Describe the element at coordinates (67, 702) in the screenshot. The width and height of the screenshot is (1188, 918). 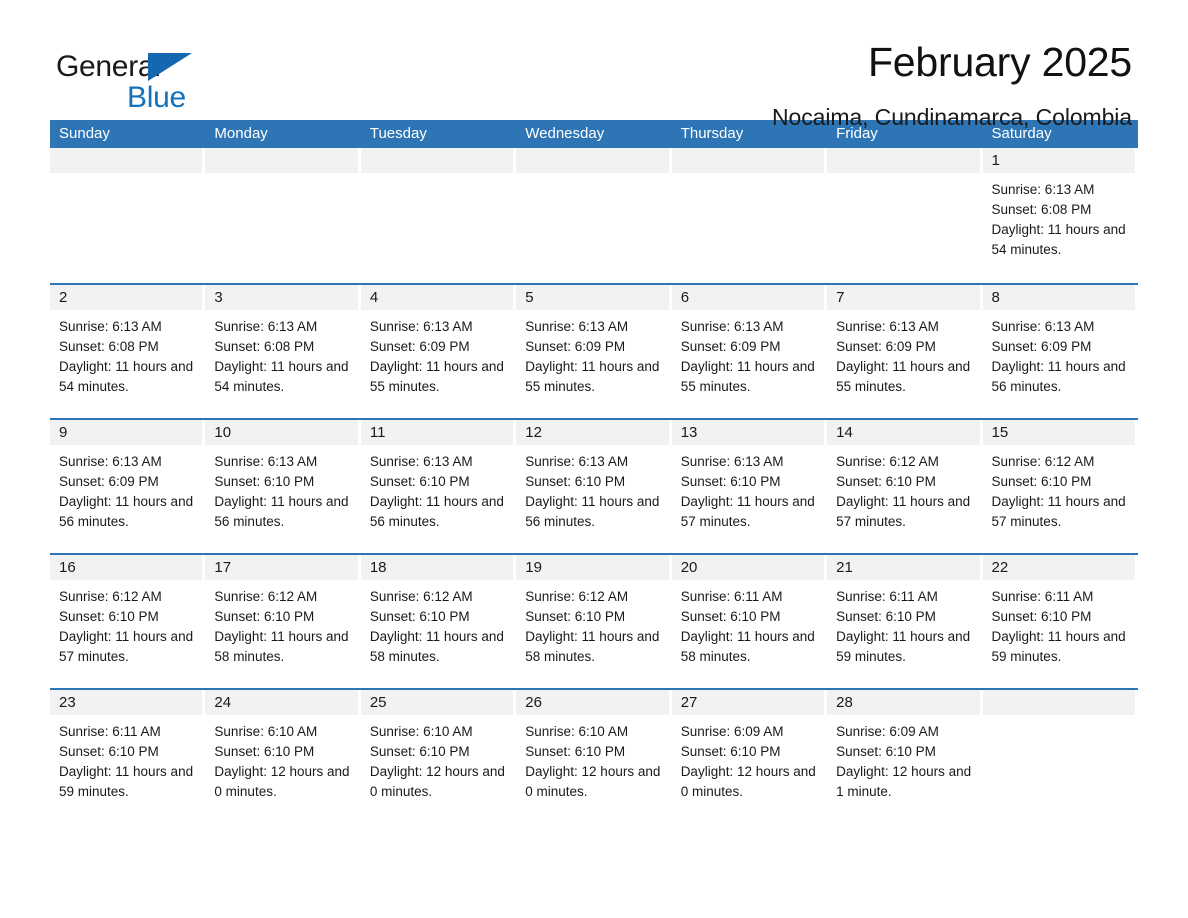
I see `day-number: 23` at that location.